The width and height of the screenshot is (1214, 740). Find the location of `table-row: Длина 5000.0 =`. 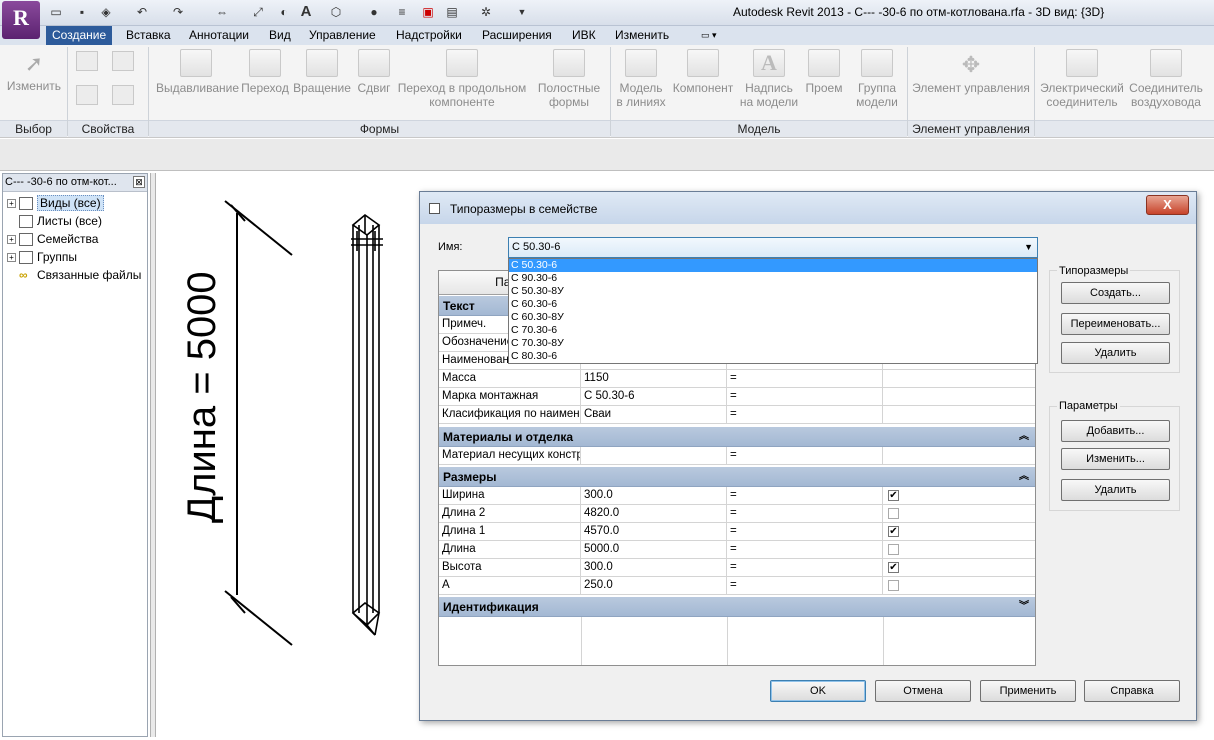

table-row: Длина 5000.0 = is located at coordinates (737, 550).